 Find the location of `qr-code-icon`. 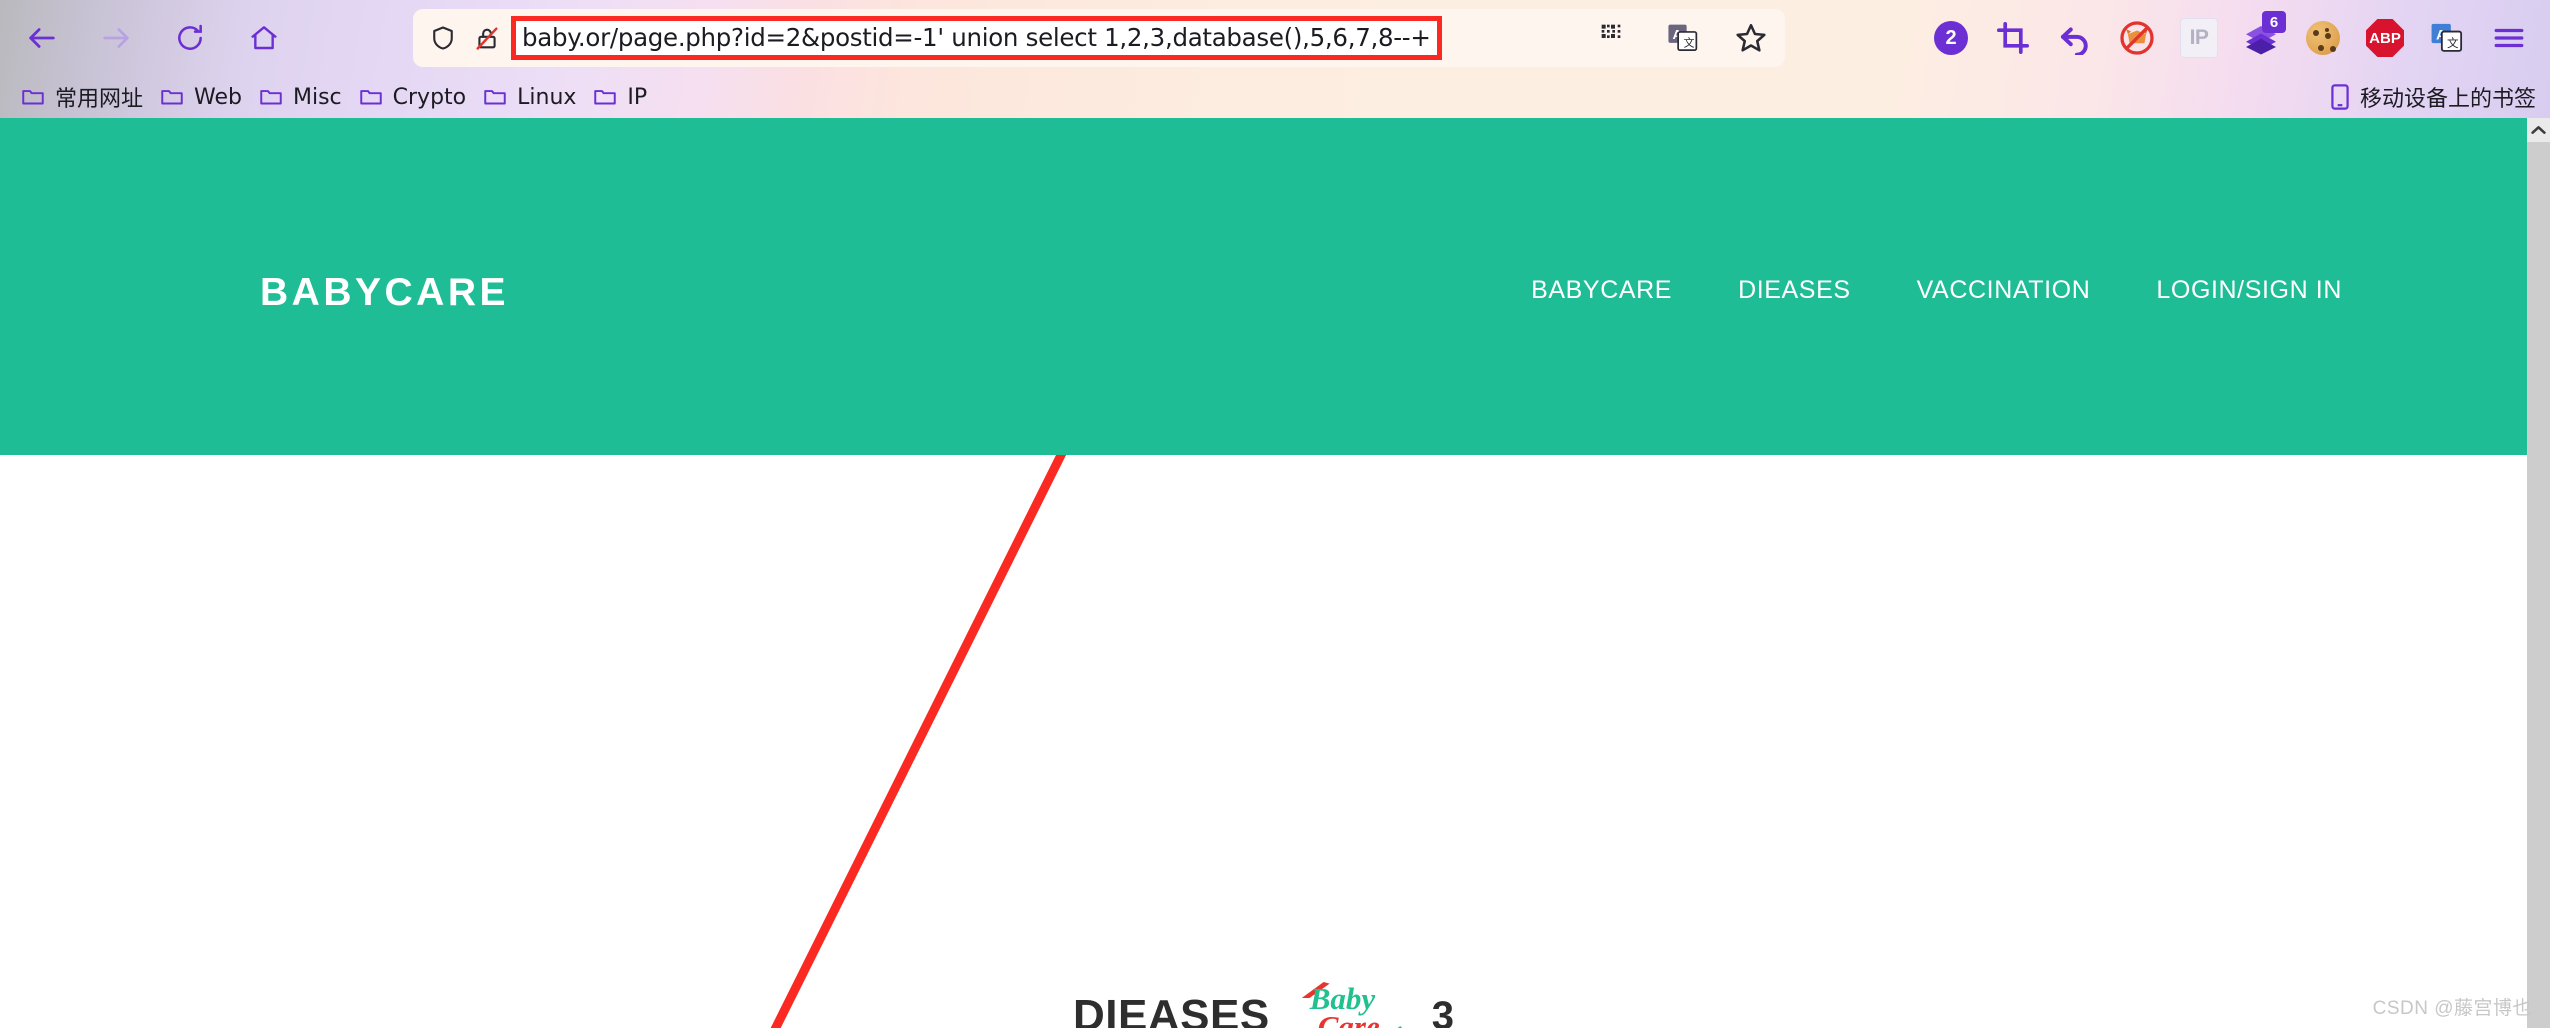

qr-code-icon is located at coordinates (1615, 38).